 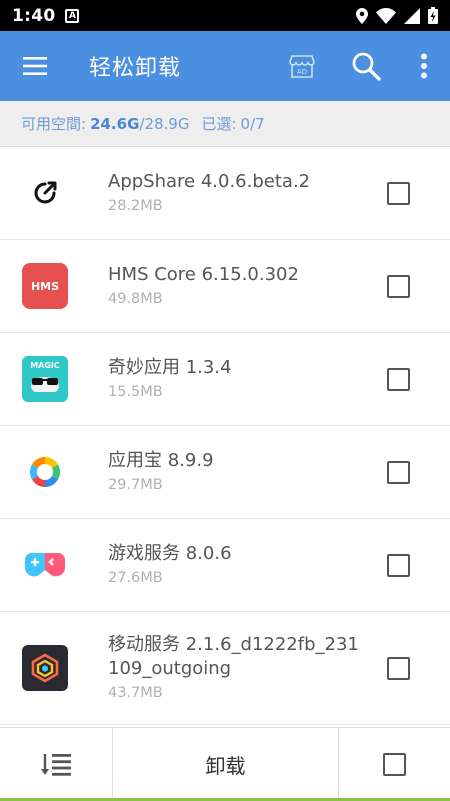 What do you see at coordinates (397, 15) in the screenshot?
I see `status-indicators` at bounding box center [397, 15].